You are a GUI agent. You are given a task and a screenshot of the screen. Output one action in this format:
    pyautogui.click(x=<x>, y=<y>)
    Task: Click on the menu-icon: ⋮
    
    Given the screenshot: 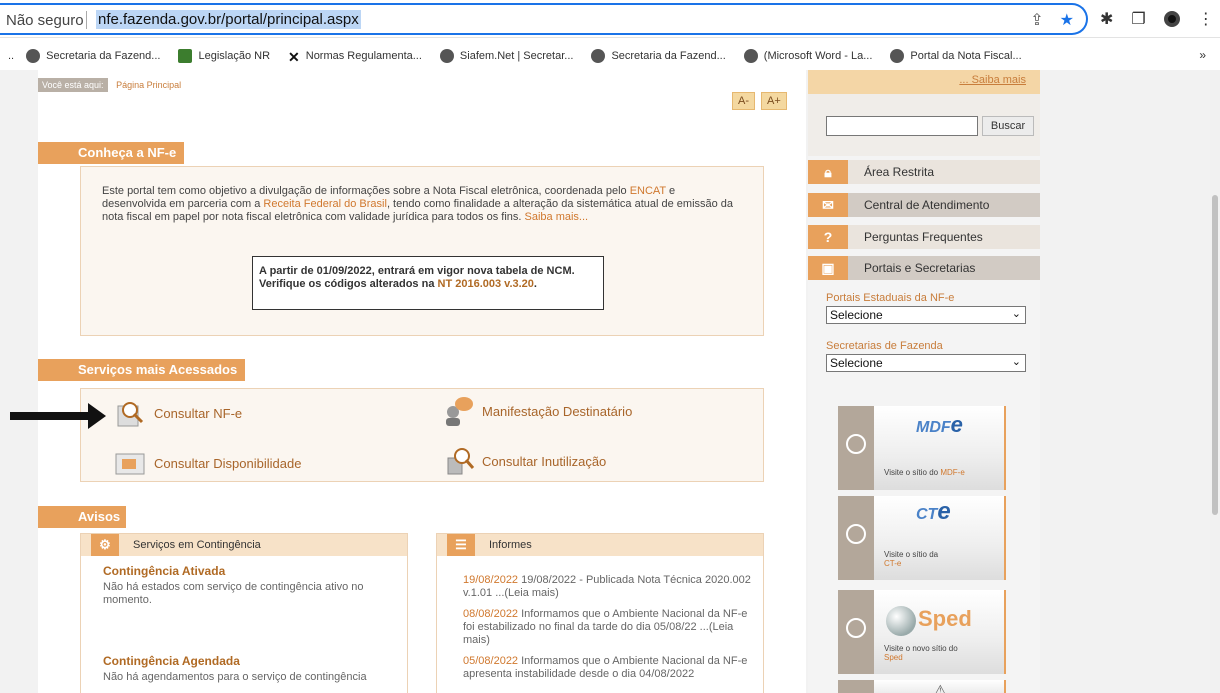 What is the action you would take?
    pyautogui.click(x=1206, y=19)
    